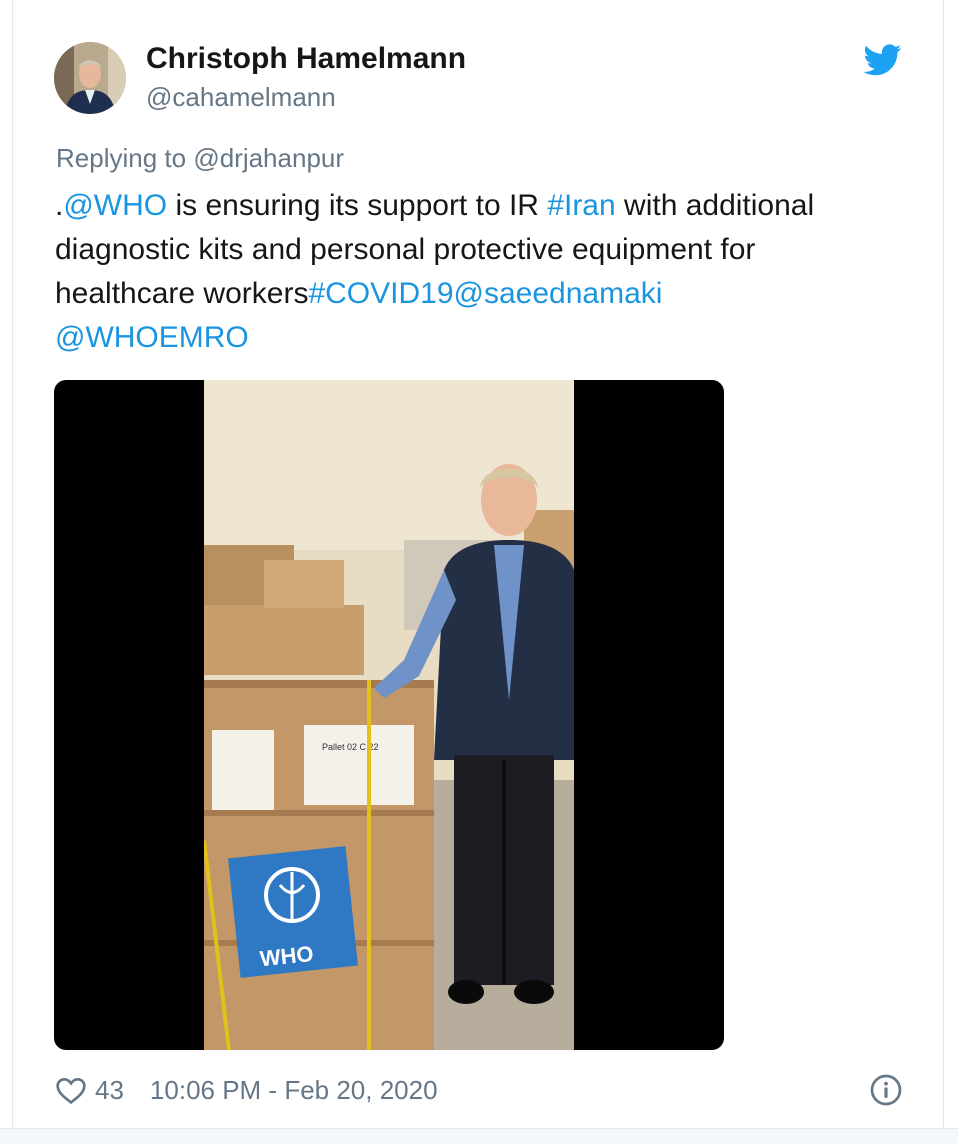 The image size is (958, 1144). I want to click on hashtag-iran: #Iran, so click(581, 205).